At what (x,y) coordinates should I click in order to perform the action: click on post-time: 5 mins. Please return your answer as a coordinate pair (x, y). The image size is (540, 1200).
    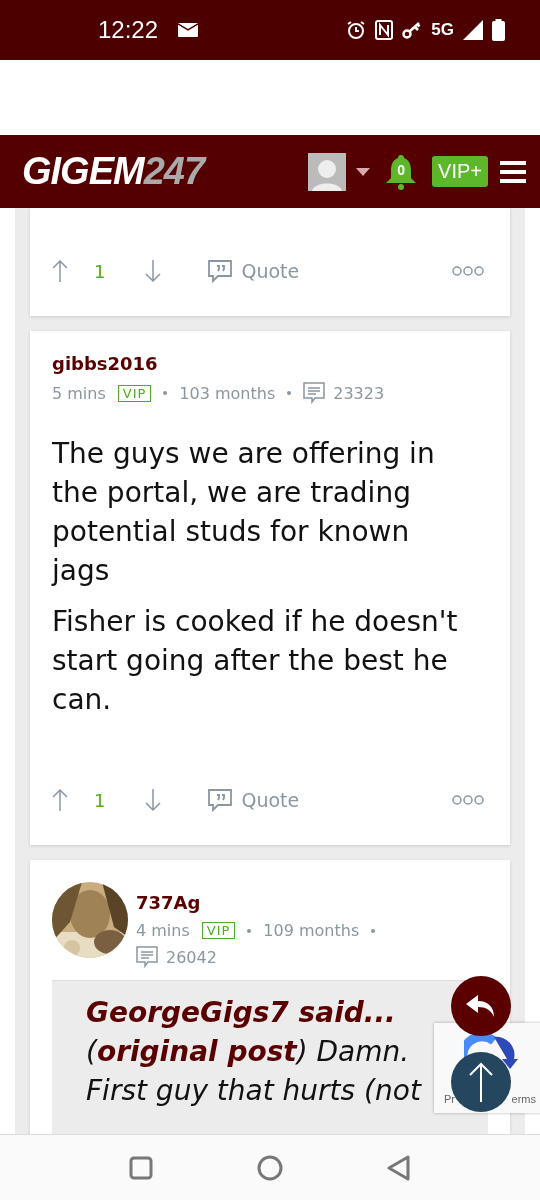
    Looking at the image, I should click on (79, 393).